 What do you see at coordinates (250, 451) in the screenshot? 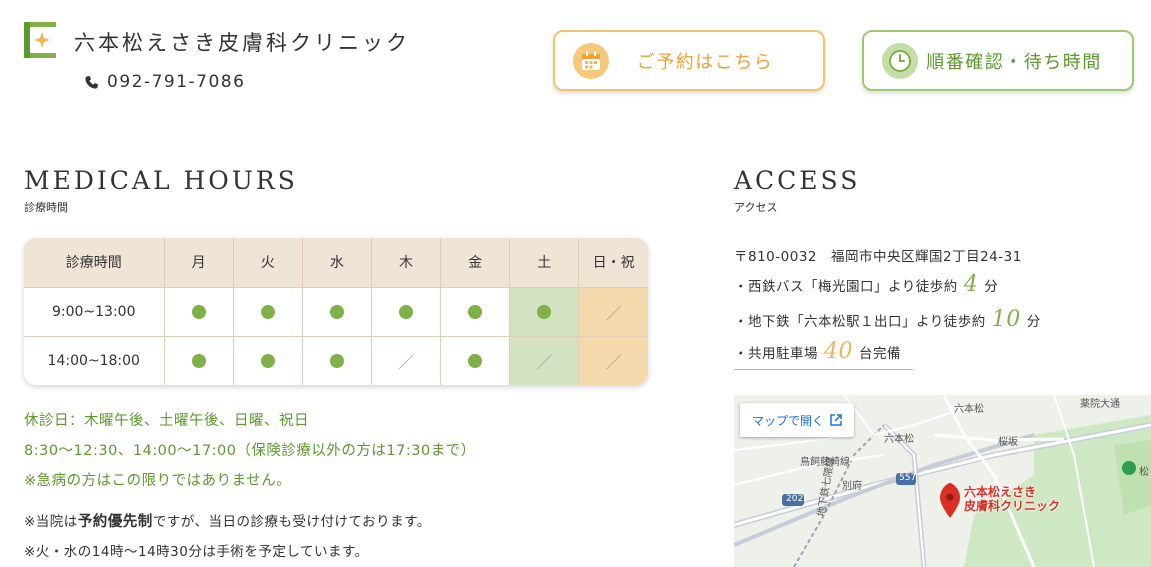
I see `reception-times-note: 8:30〜12:30、14:00〜17:00（保険診療以外の方は17:30まで）` at bounding box center [250, 451].